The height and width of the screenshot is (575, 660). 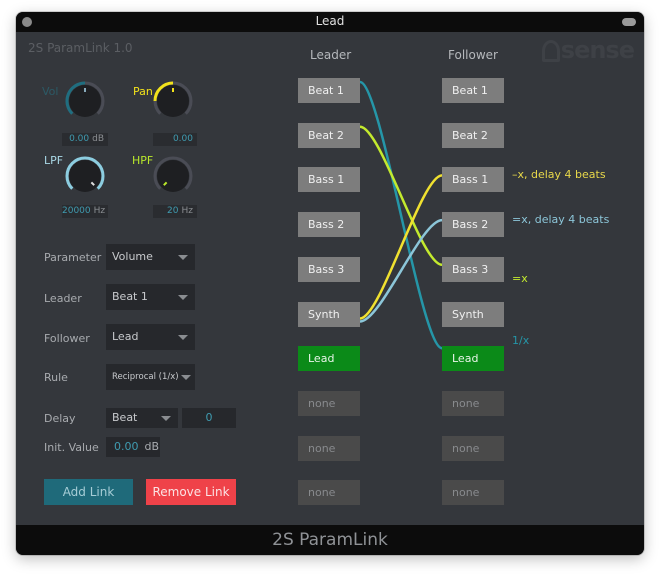 I want to click on title-bar: Lead, so click(x=330, y=22).